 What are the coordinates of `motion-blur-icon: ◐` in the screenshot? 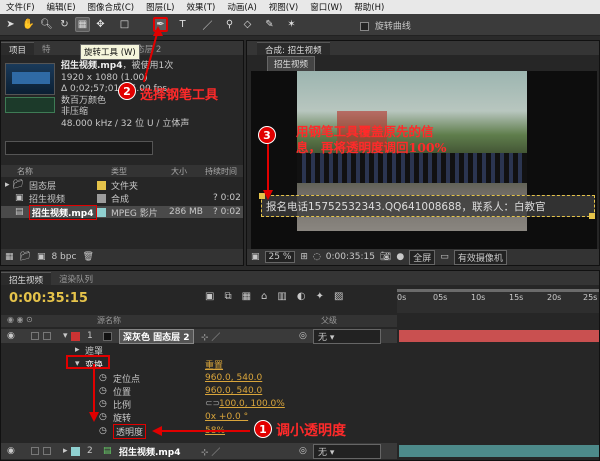 It's located at (301, 296).